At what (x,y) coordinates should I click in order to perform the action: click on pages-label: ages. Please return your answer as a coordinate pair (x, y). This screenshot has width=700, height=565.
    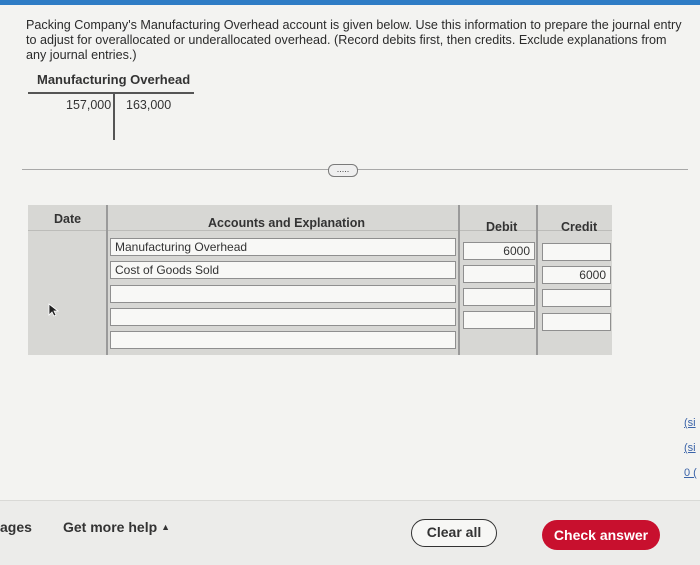
    Looking at the image, I should click on (16, 527).